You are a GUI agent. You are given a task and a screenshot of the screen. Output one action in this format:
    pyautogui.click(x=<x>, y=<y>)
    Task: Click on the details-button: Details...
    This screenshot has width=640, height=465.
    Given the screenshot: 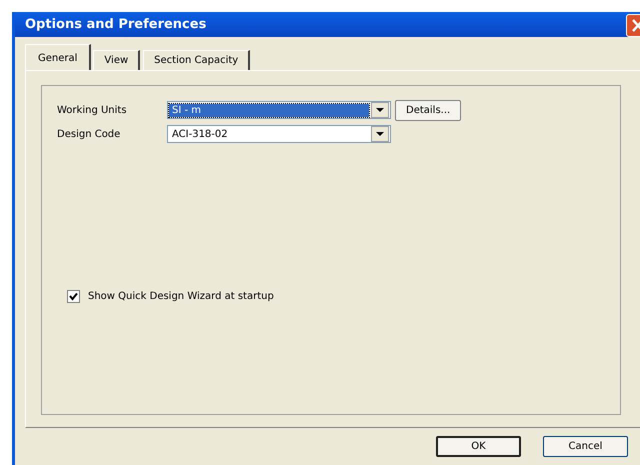 What is the action you would take?
    pyautogui.click(x=428, y=110)
    